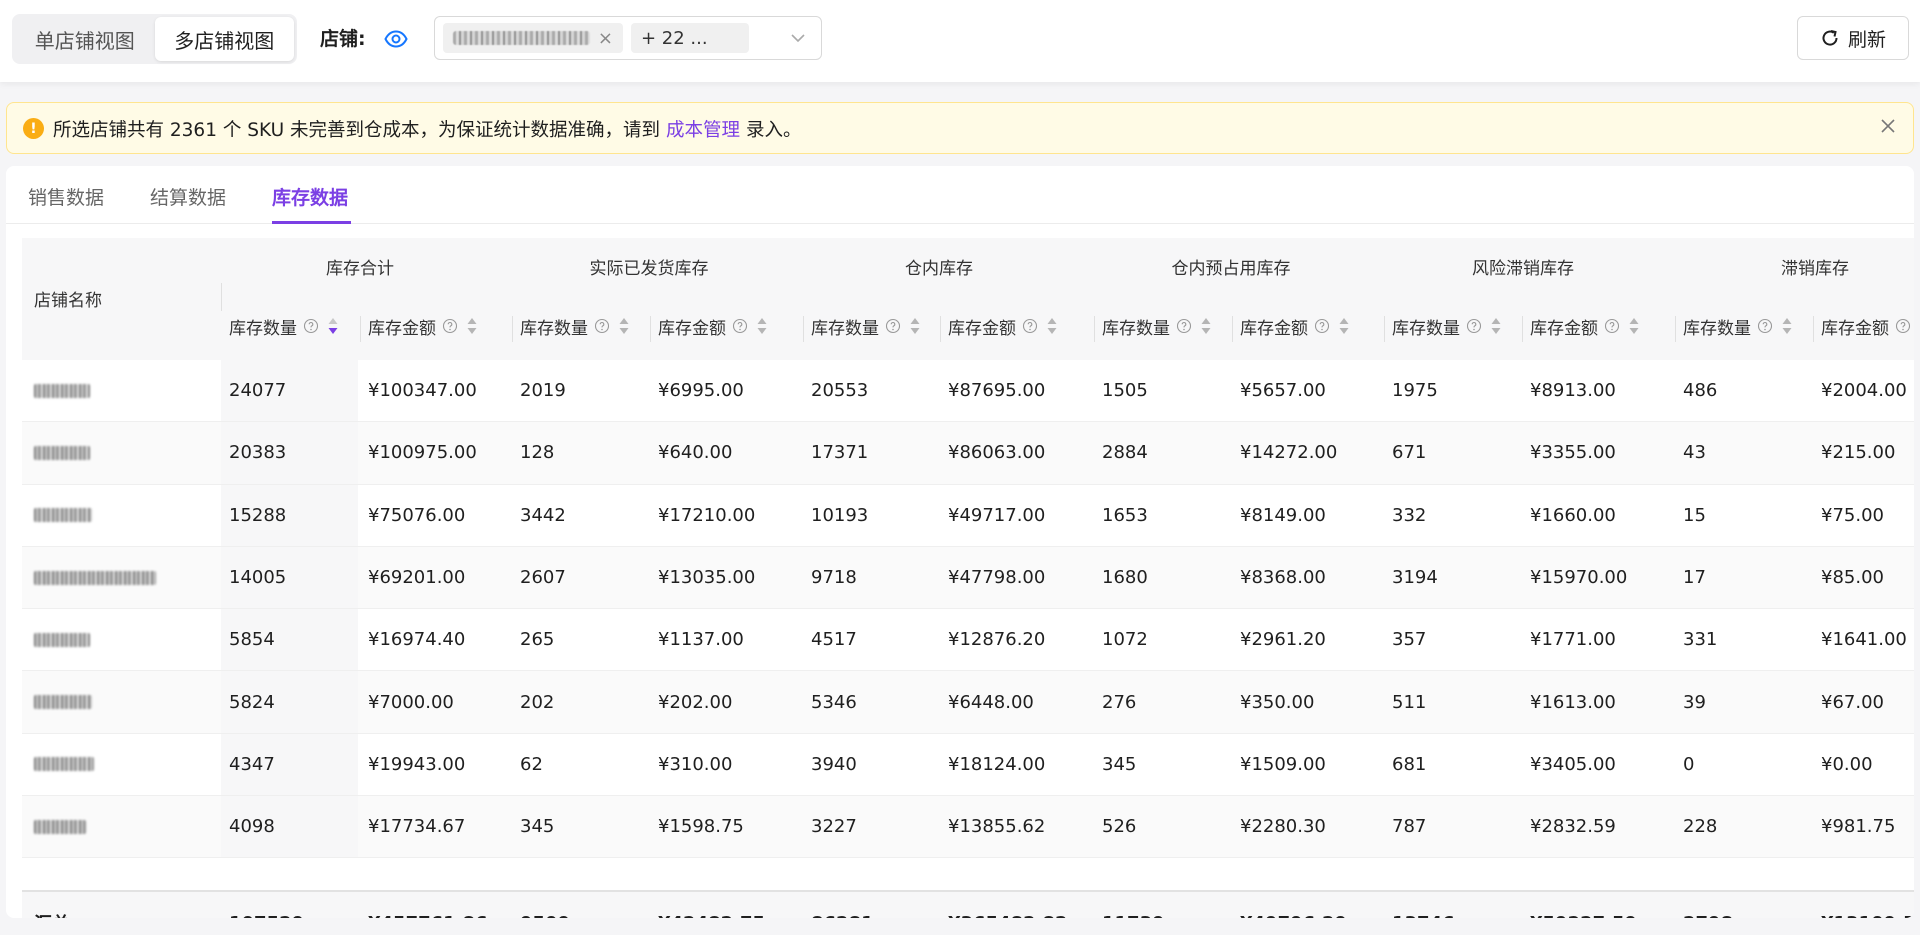 This screenshot has width=1920, height=935. Describe the element at coordinates (1573, 764) in the screenshot. I see `amount-cell: ¥3405.00` at that location.